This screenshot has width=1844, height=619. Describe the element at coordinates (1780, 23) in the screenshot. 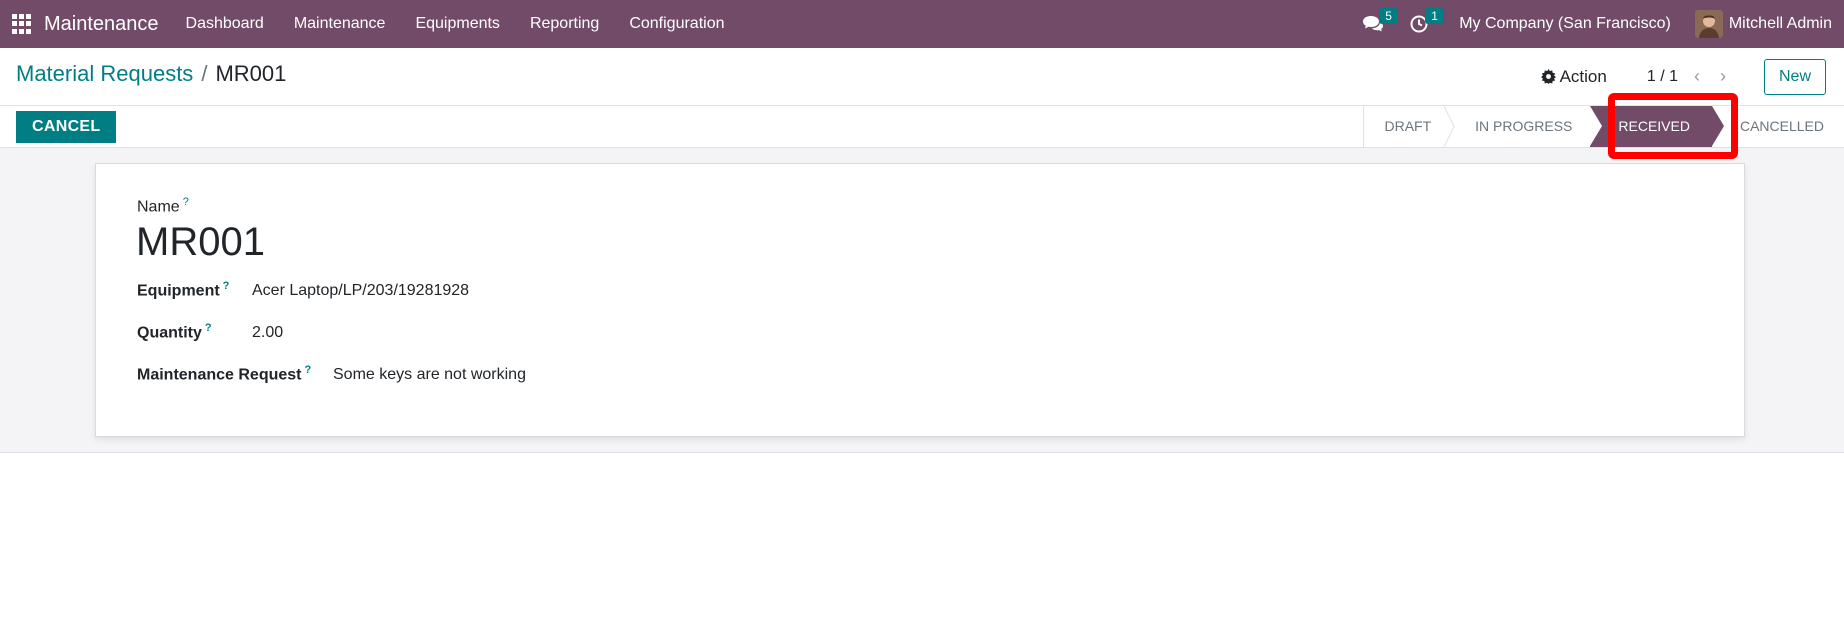

I see `user-name: Mitchell Admin` at that location.